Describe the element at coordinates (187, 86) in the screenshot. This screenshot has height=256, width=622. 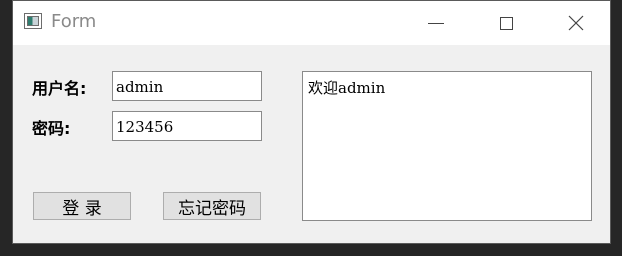
I see `username-field: admin` at that location.